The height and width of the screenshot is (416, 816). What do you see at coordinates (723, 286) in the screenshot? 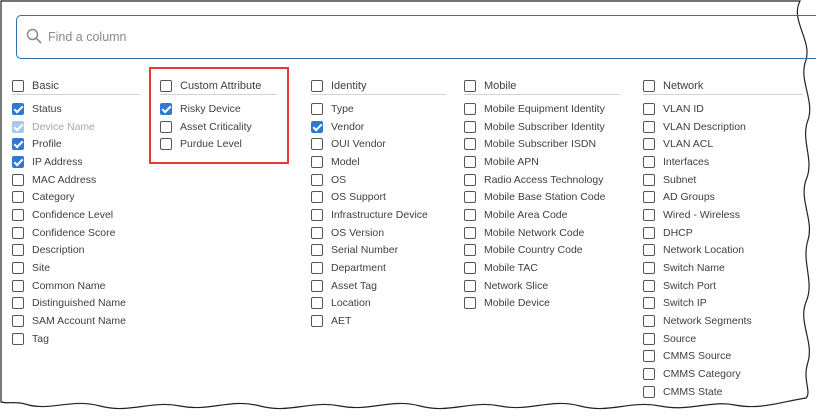
I see `column-option-switch-port: Switch Port` at bounding box center [723, 286].